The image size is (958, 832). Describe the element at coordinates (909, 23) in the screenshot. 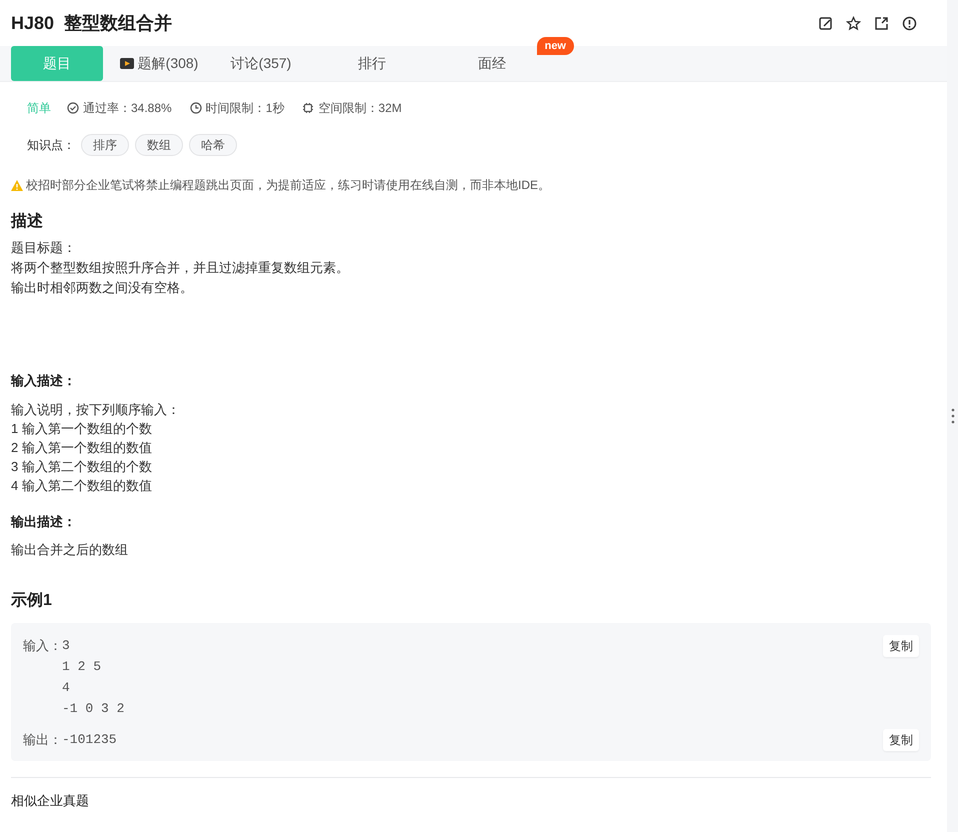

I see `alert-icon` at that location.